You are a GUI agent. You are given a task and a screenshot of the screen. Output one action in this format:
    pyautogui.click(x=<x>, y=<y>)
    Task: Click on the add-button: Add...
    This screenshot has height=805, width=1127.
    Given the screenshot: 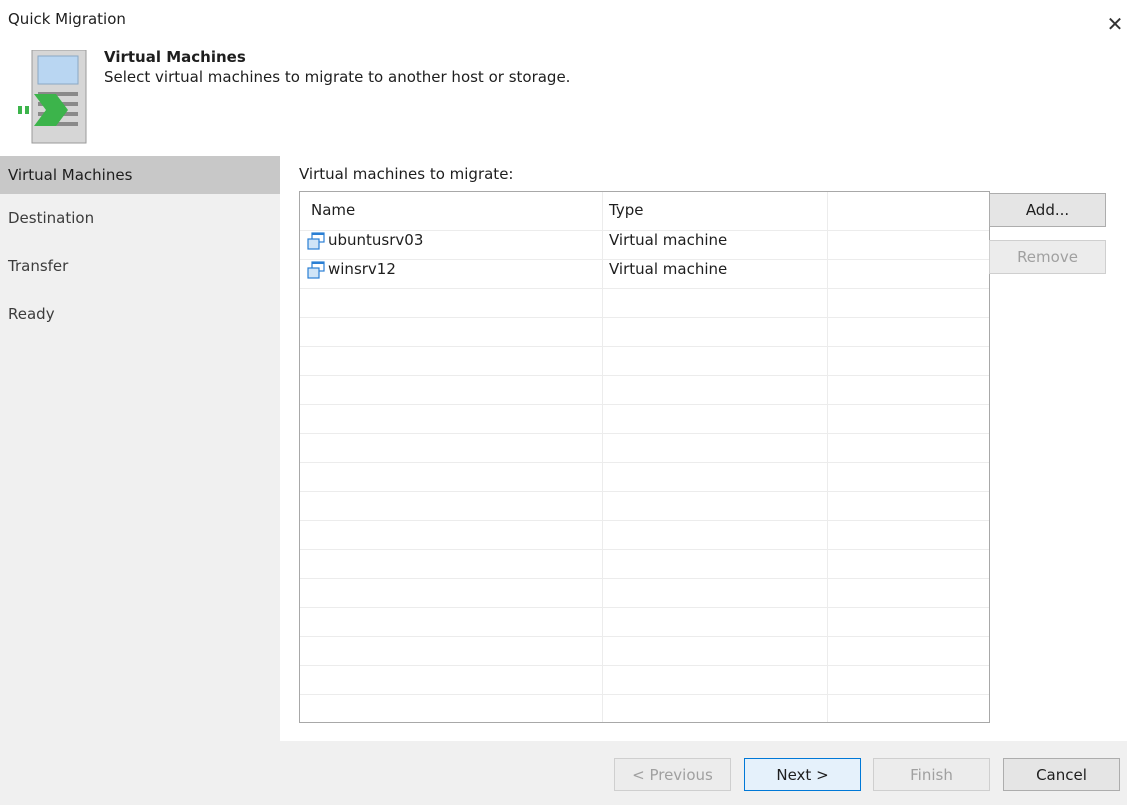 What is the action you would take?
    pyautogui.click(x=1047, y=210)
    